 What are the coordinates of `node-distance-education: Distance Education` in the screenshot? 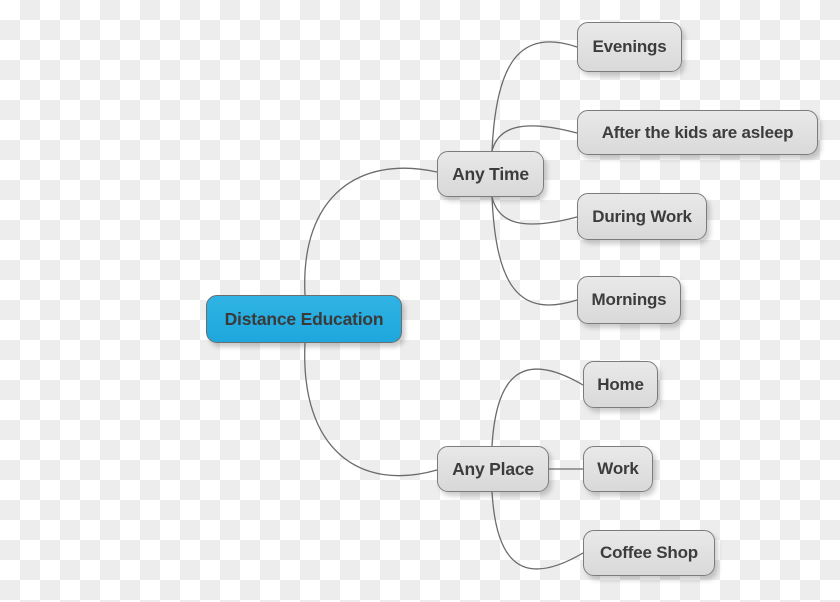 It's located at (304, 319).